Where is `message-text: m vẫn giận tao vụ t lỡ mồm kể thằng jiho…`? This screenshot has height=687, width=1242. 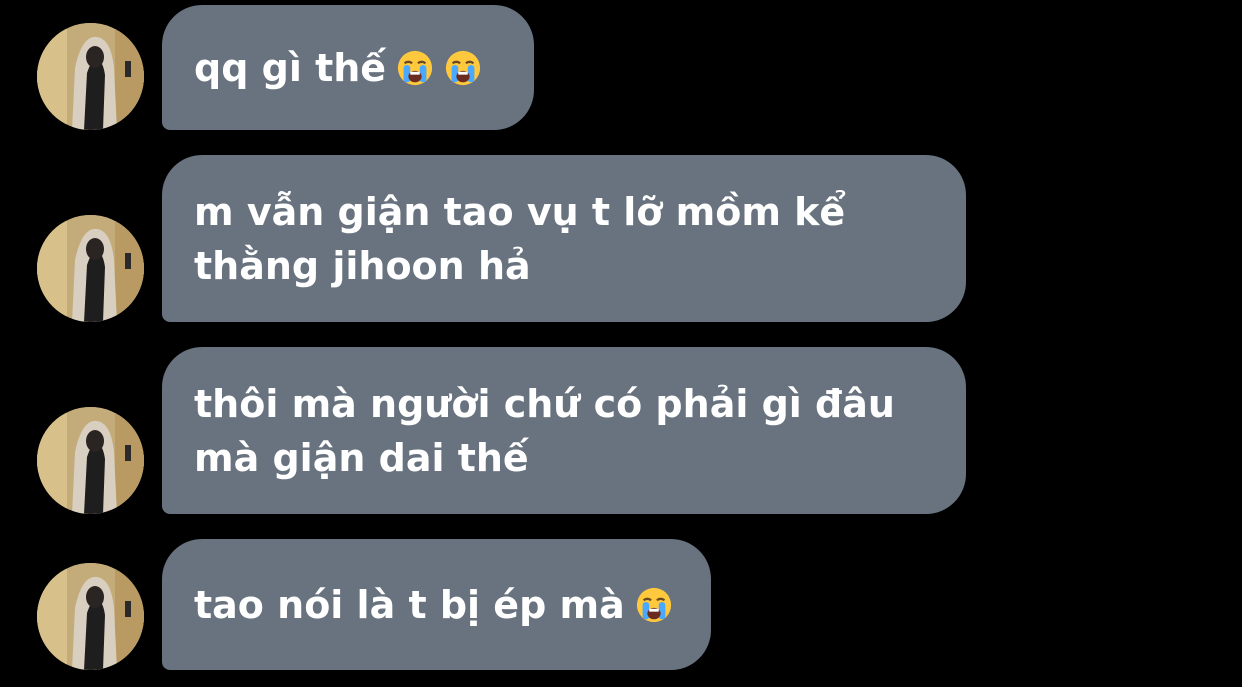 message-text: m vẫn giận tao vụ t lỡ mồm kể thằng jiho… is located at coordinates (520, 238).